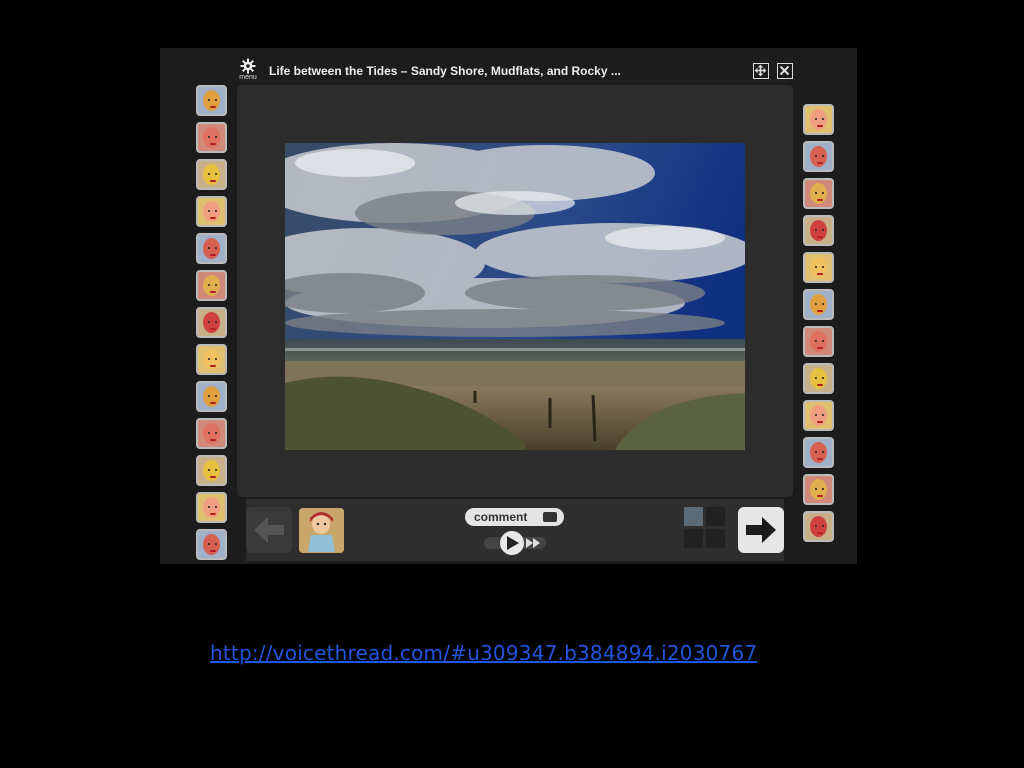 The height and width of the screenshot is (768, 1024). I want to click on current-commenter-avatar, so click(321, 530).